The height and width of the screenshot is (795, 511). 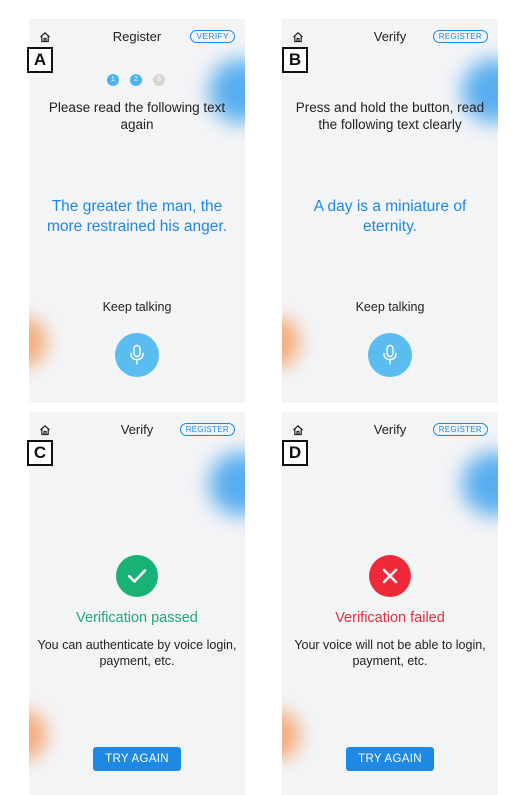 What do you see at coordinates (137, 618) in the screenshot?
I see `status-title: Verification passed` at bounding box center [137, 618].